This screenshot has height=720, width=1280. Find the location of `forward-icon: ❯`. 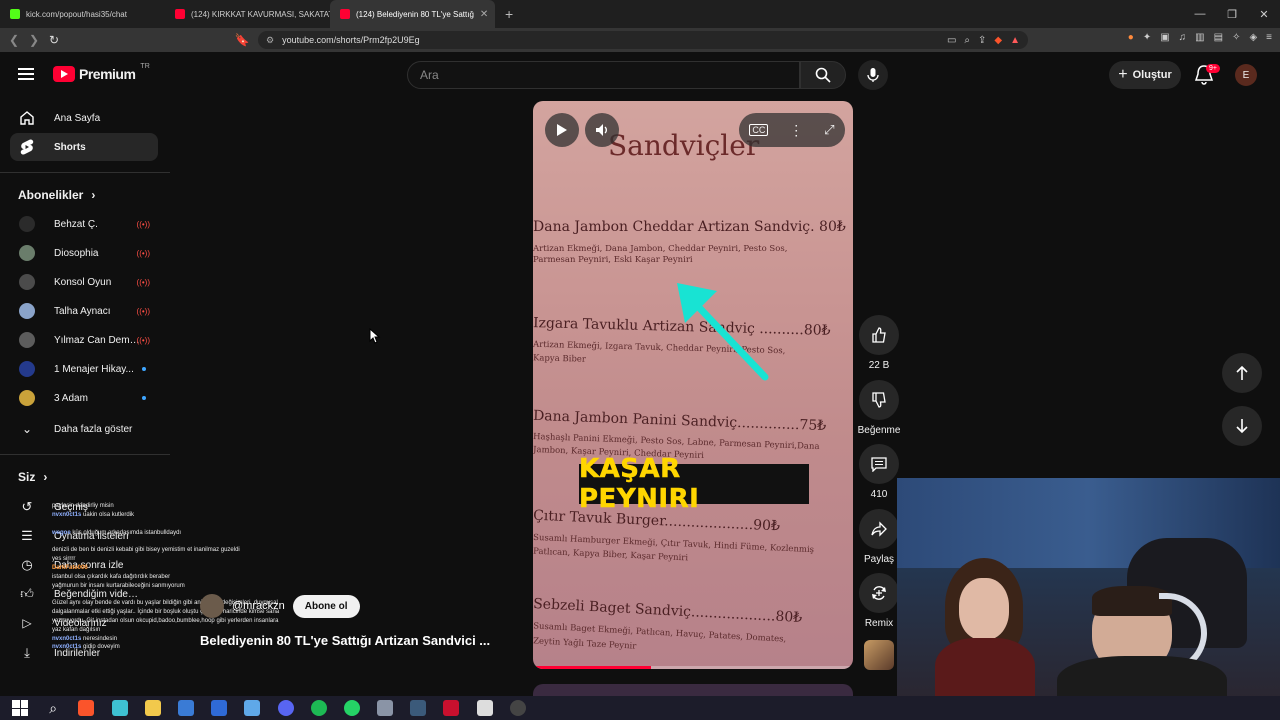

forward-icon: ❯ is located at coordinates (34, 40).